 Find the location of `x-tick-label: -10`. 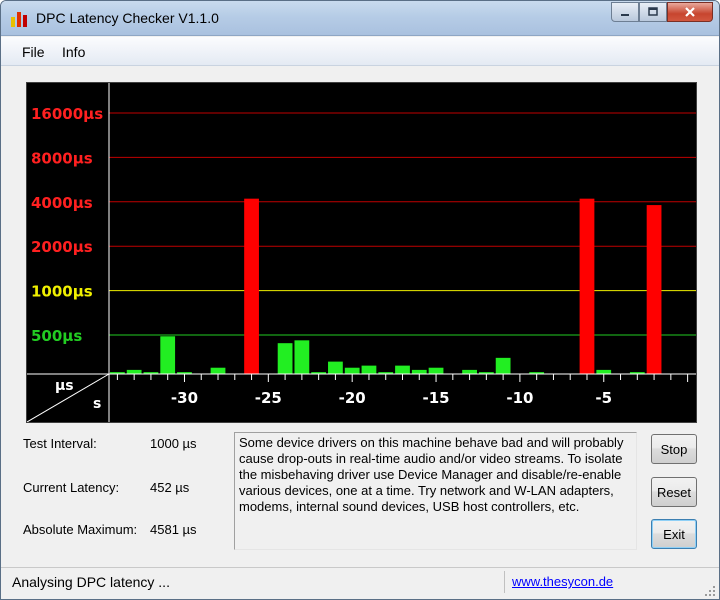

x-tick-label: -10 is located at coordinates (519, 398).